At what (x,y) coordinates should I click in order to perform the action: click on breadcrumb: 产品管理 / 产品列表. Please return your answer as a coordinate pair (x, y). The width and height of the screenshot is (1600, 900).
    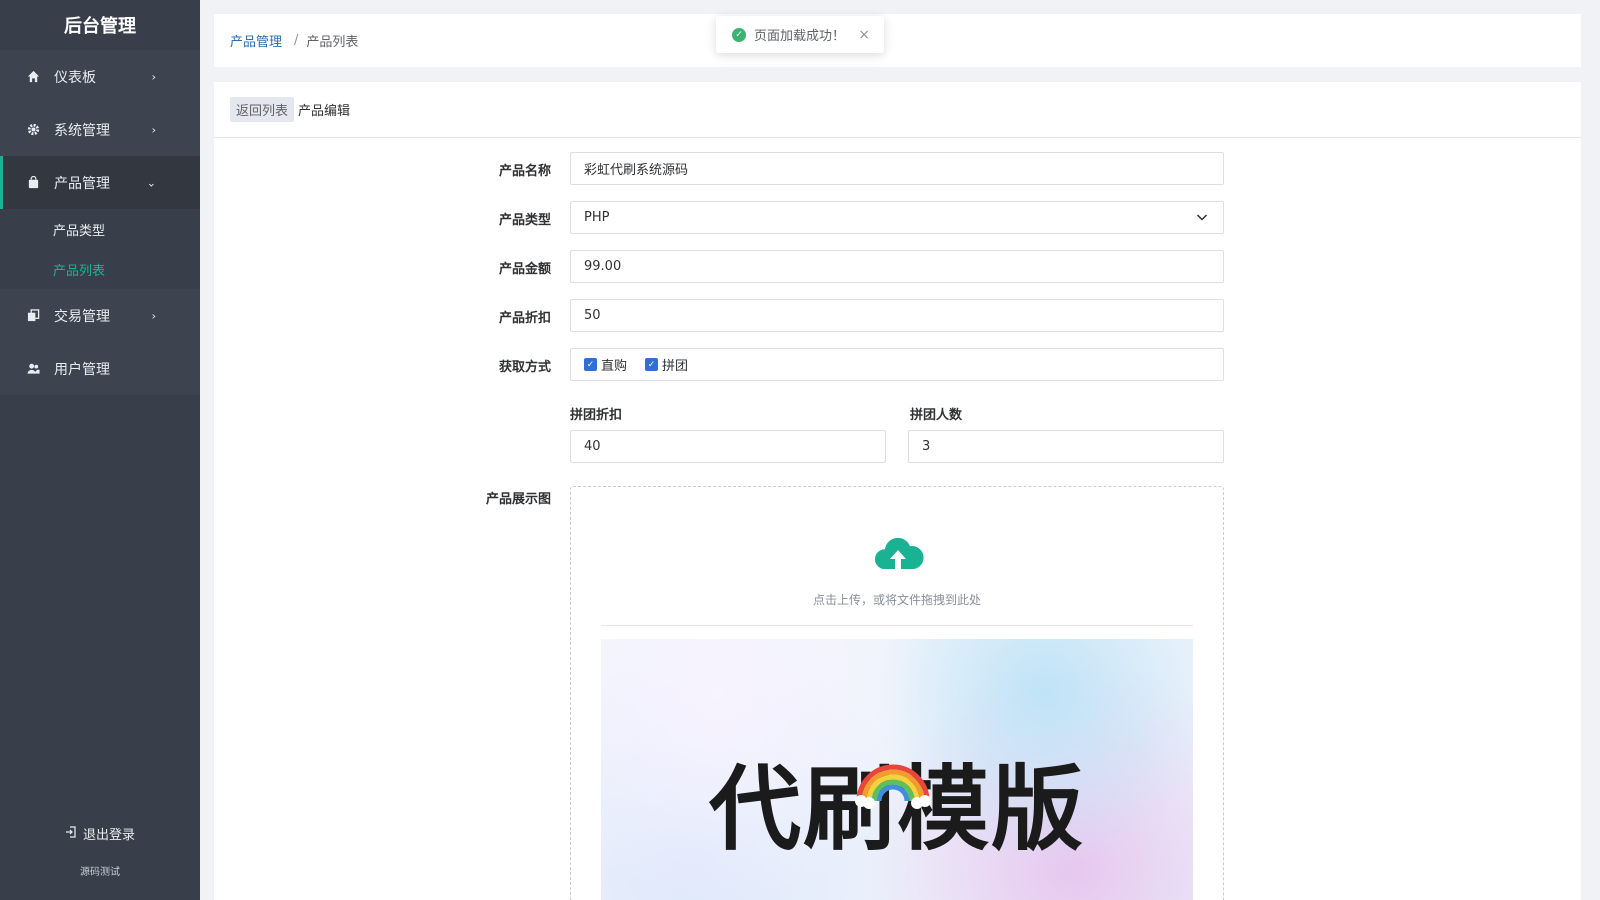
    Looking at the image, I should click on (897, 40).